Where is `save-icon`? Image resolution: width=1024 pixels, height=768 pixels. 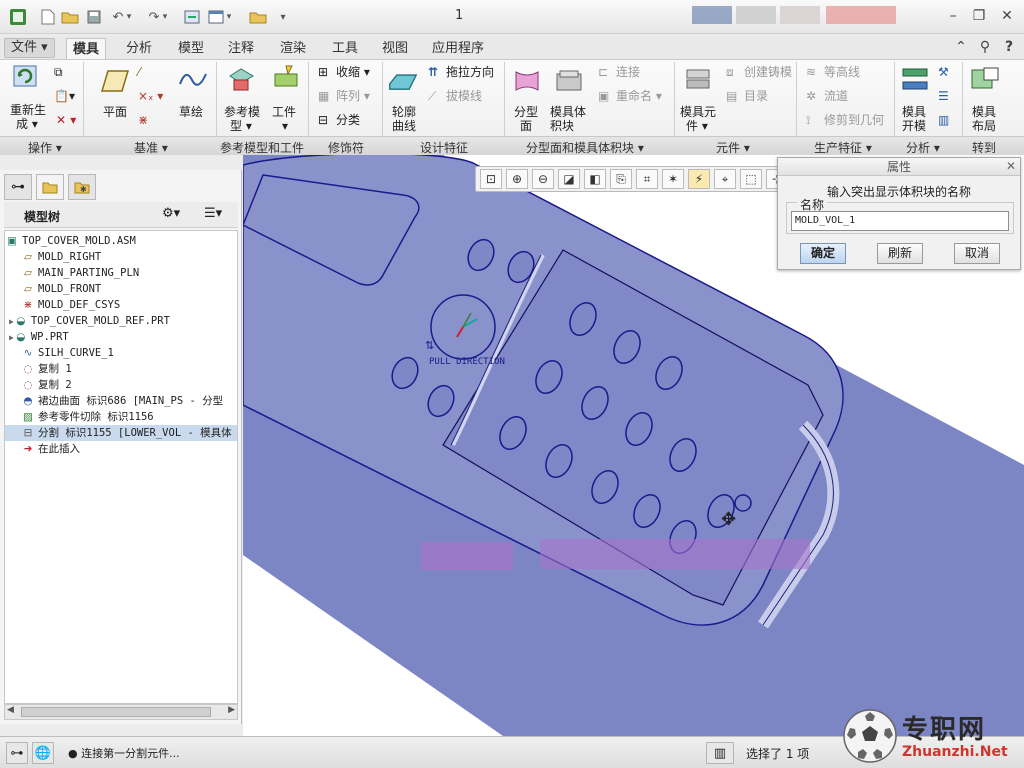
save-icon is located at coordinates (94, 17).